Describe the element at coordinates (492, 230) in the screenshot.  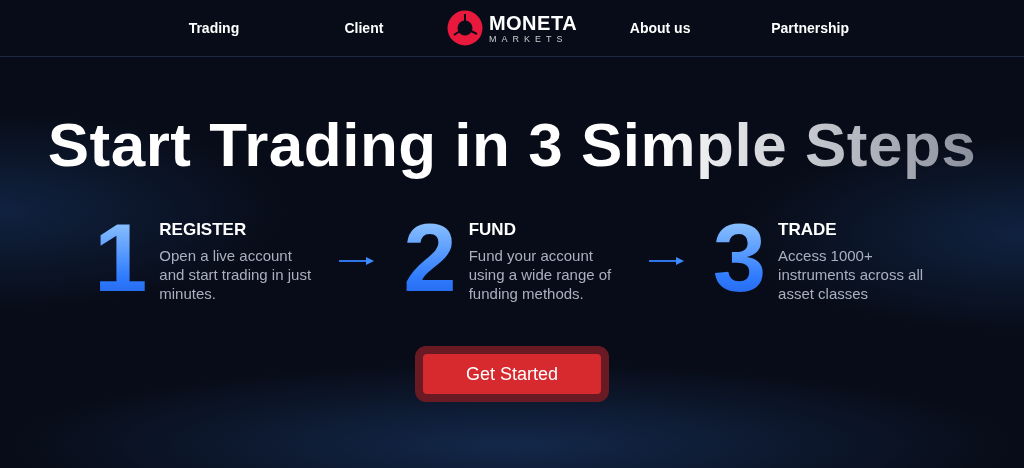
I see `step-title: FUND` at that location.